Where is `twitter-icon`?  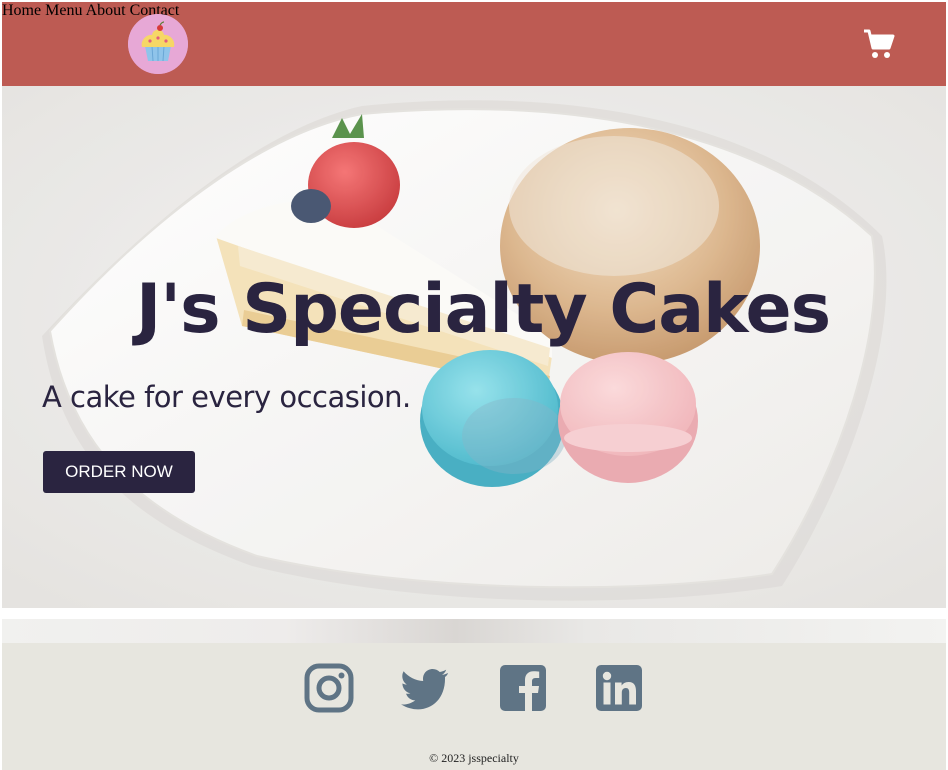 twitter-icon is located at coordinates (425, 688).